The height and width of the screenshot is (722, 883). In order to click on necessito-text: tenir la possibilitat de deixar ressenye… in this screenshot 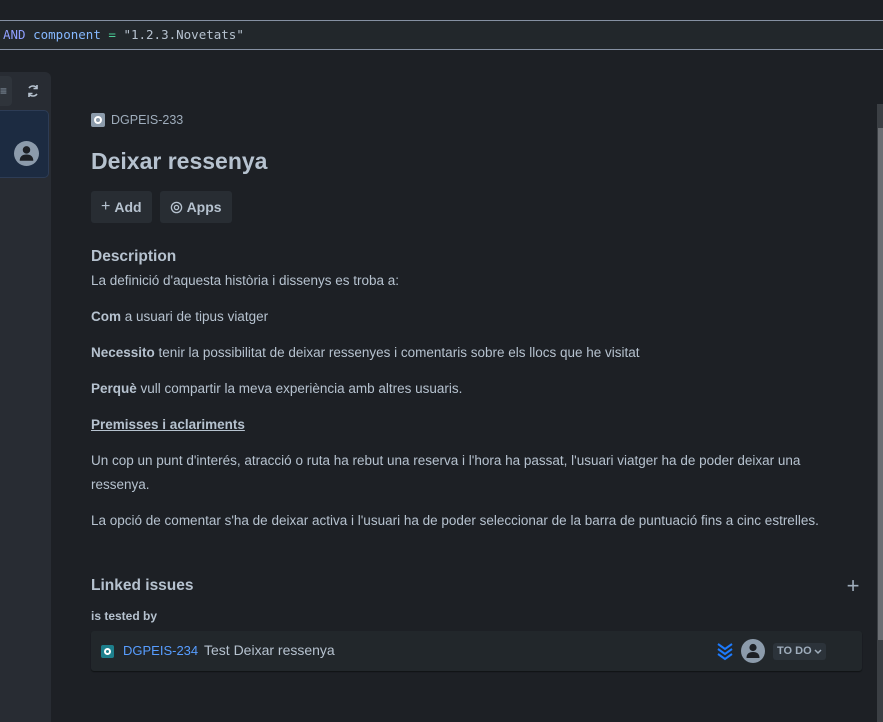, I will do `click(397, 352)`.